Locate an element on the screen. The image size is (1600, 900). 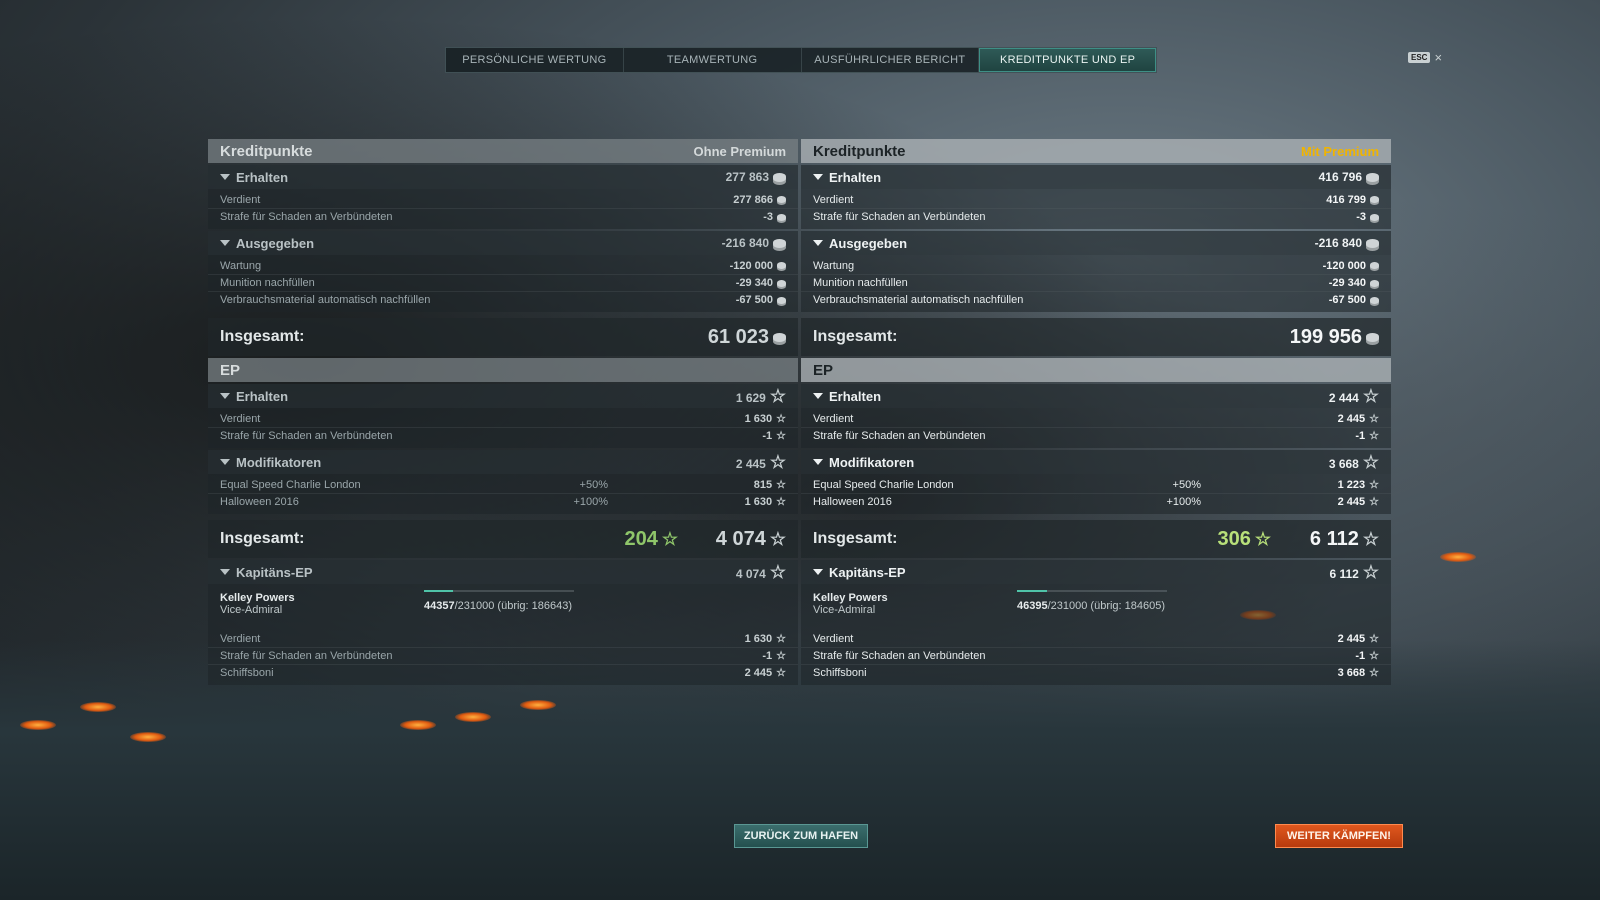
captain-xp-toggle: Kapitäns-EP 6 112 ☆ is located at coordinates (1096, 572).